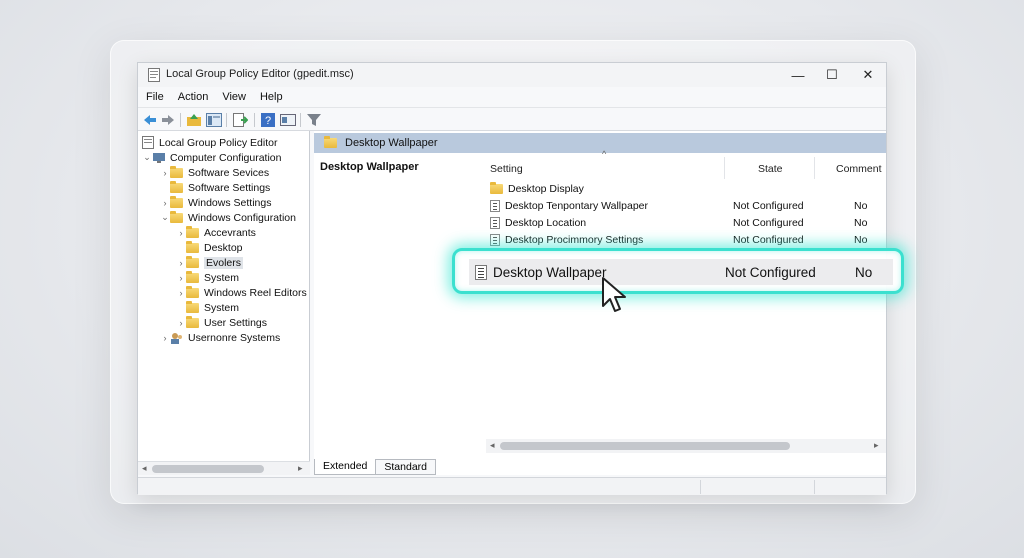 The width and height of the screenshot is (1024, 558). Describe the element at coordinates (600, 143) in the screenshot. I see `details-header: Desktop Wallpaper` at that location.